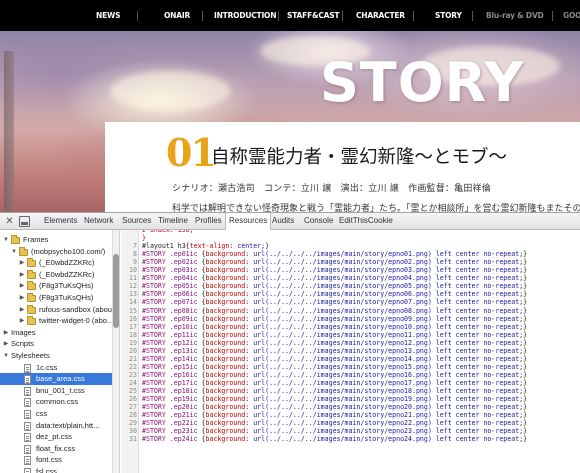  Describe the element at coordinates (56, 356) in the screenshot. I see `sidebar-item: ▼ Stylesheets` at that location.